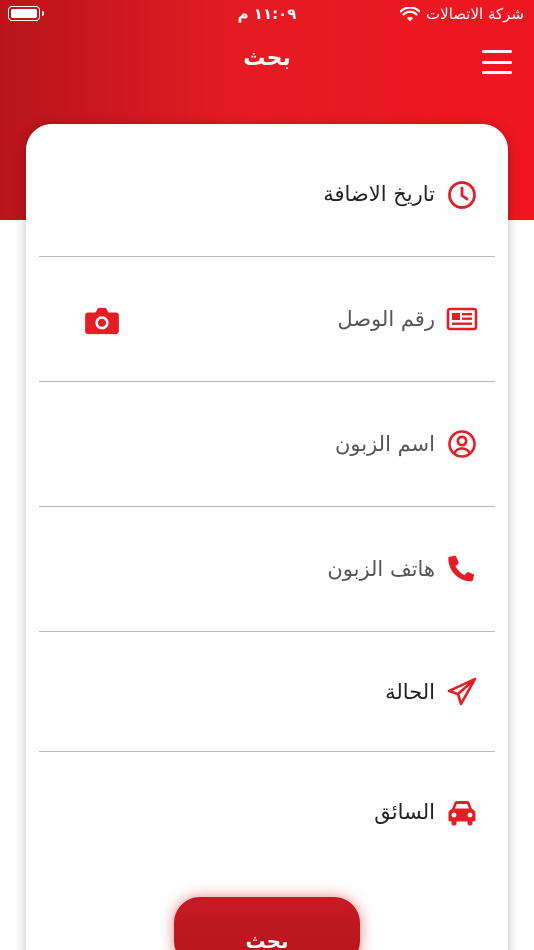 The width and height of the screenshot is (534, 950). What do you see at coordinates (462, 195) in the screenshot?
I see `clock-icon` at bounding box center [462, 195].